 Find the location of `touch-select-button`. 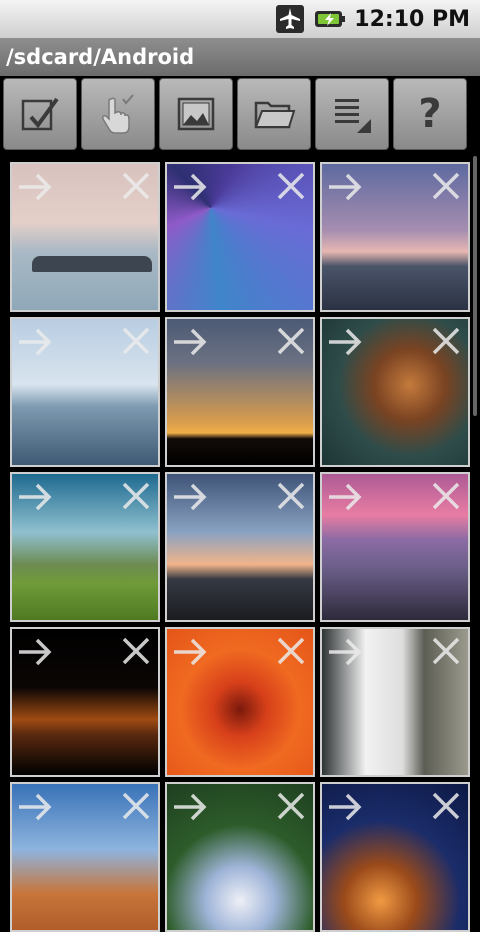

touch-select-button is located at coordinates (118, 114).